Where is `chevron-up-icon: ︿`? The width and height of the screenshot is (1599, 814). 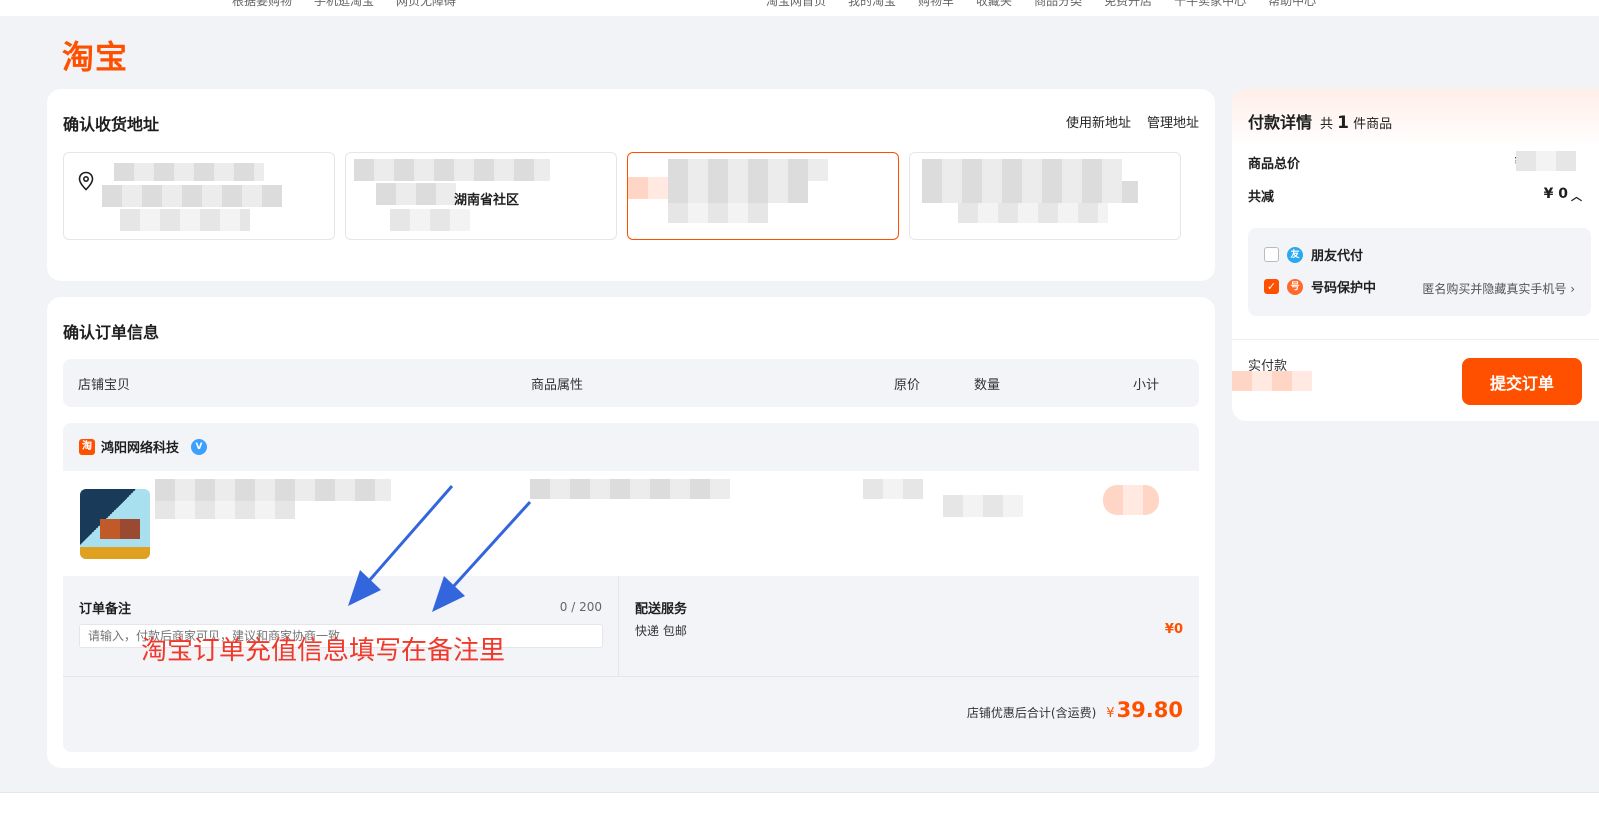 chevron-up-icon: ︿ is located at coordinates (1576, 196).